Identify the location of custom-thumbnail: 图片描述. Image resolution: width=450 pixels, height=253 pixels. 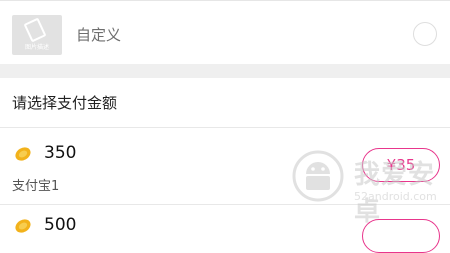
(37, 35).